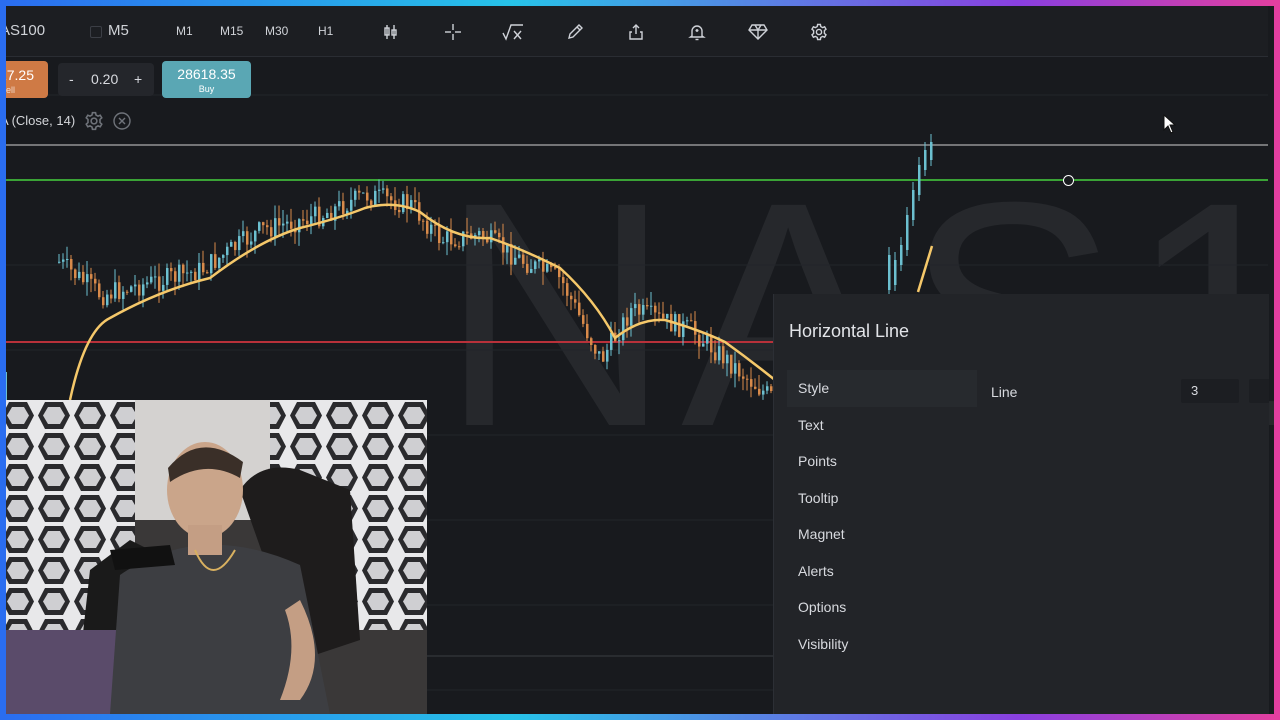 This screenshot has width=1280, height=720. Describe the element at coordinates (122, 121) in the screenshot. I see `indicator-remove-close-icon` at that location.